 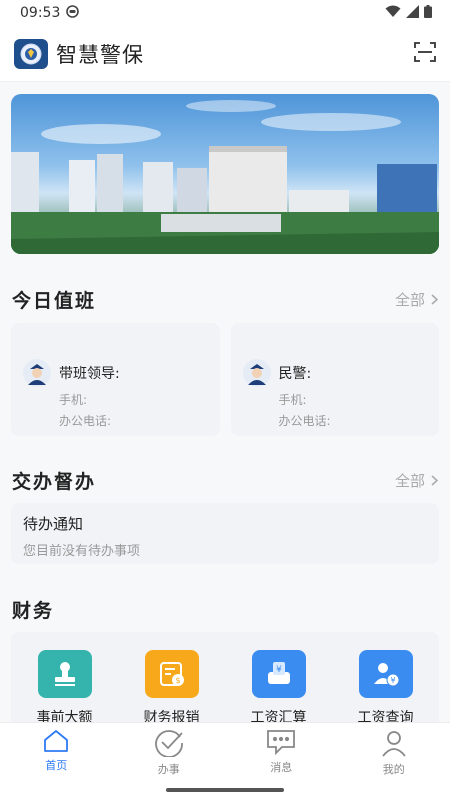 I want to click on finance-item-salary-settle: ¥ 工资汇算, so click(x=278, y=686).